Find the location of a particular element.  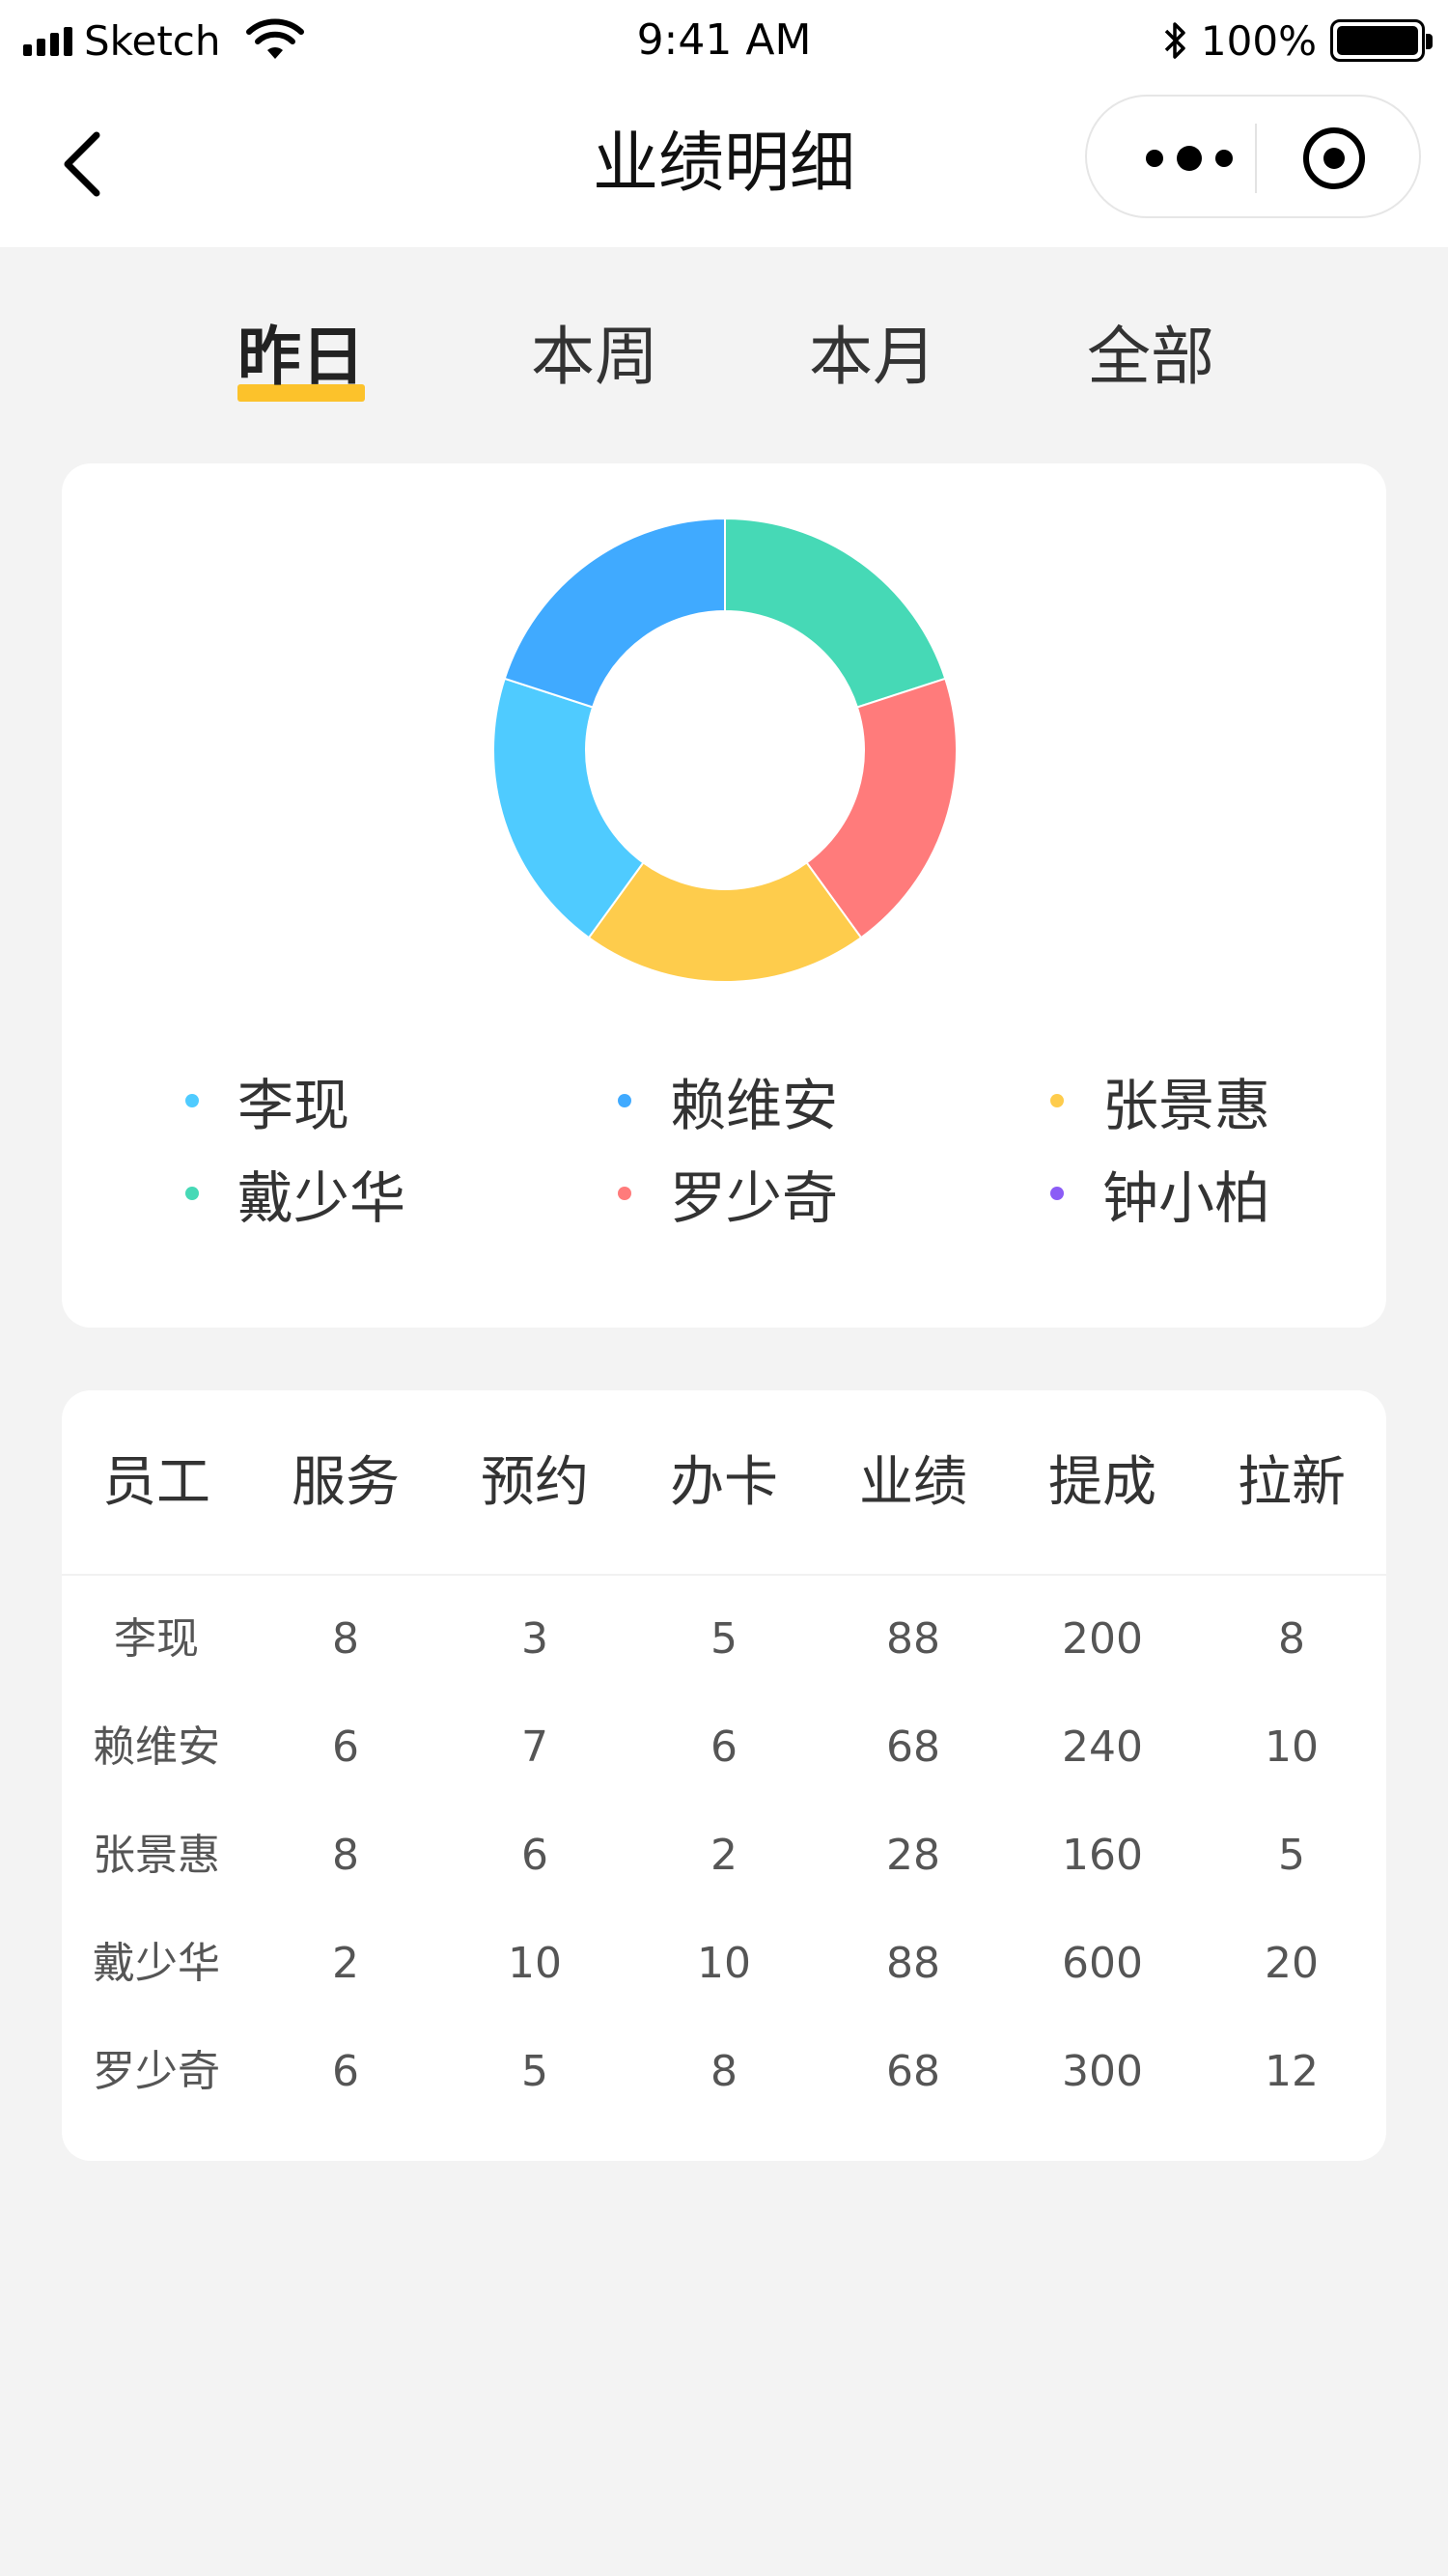

legend-item: 李现 is located at coordinates (267, 1101).